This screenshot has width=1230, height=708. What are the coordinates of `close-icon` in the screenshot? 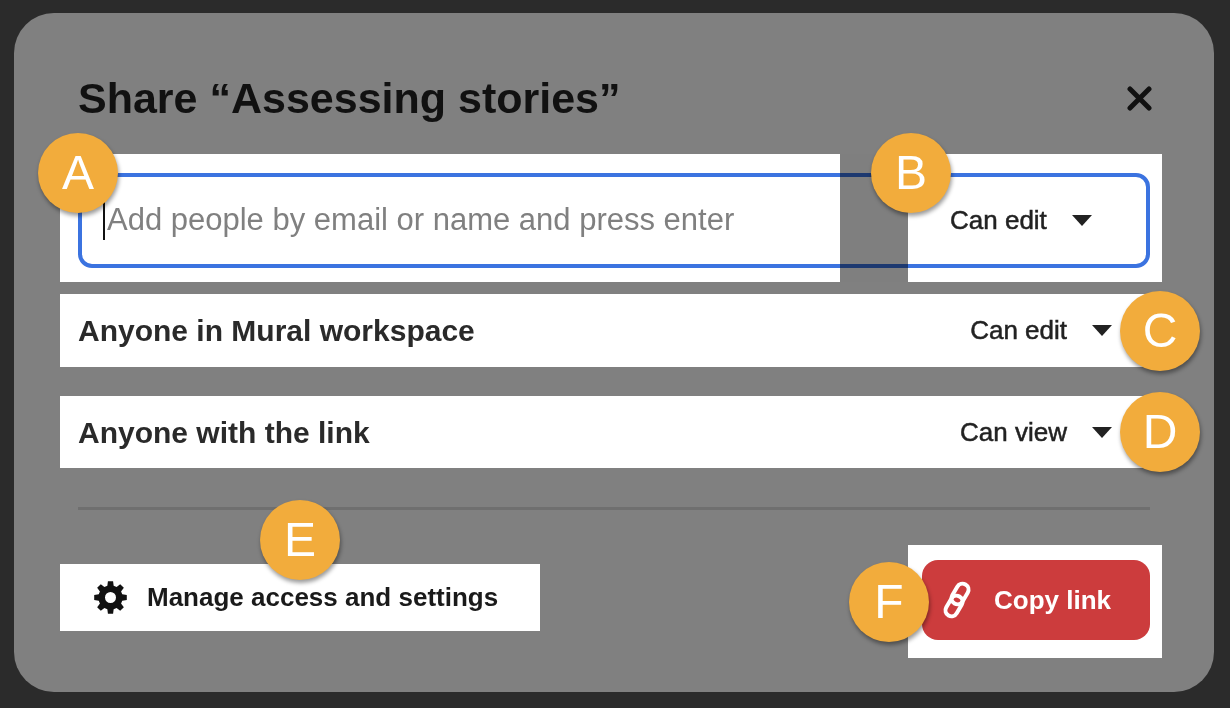 It's located at (1139, 98).